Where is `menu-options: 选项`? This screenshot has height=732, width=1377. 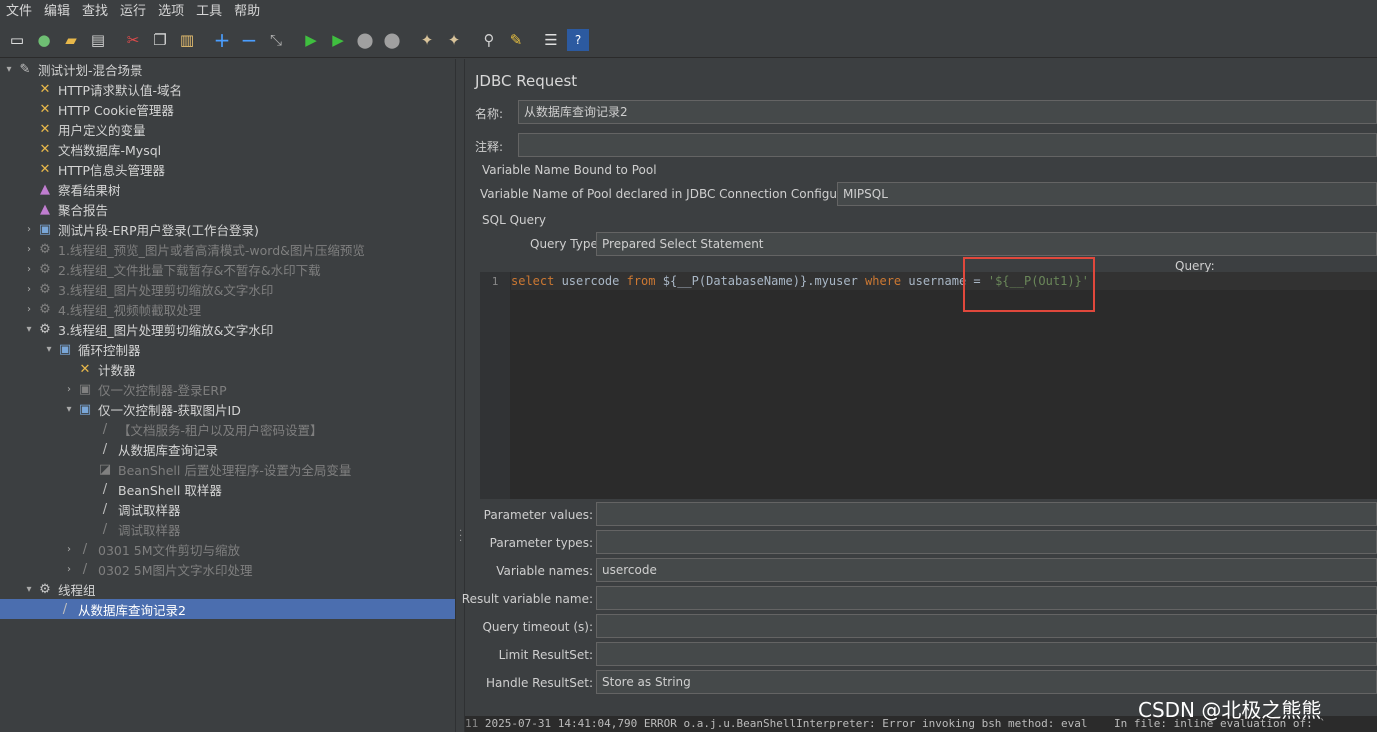 menu-options: 选项 is located at coordinates (171, 11).